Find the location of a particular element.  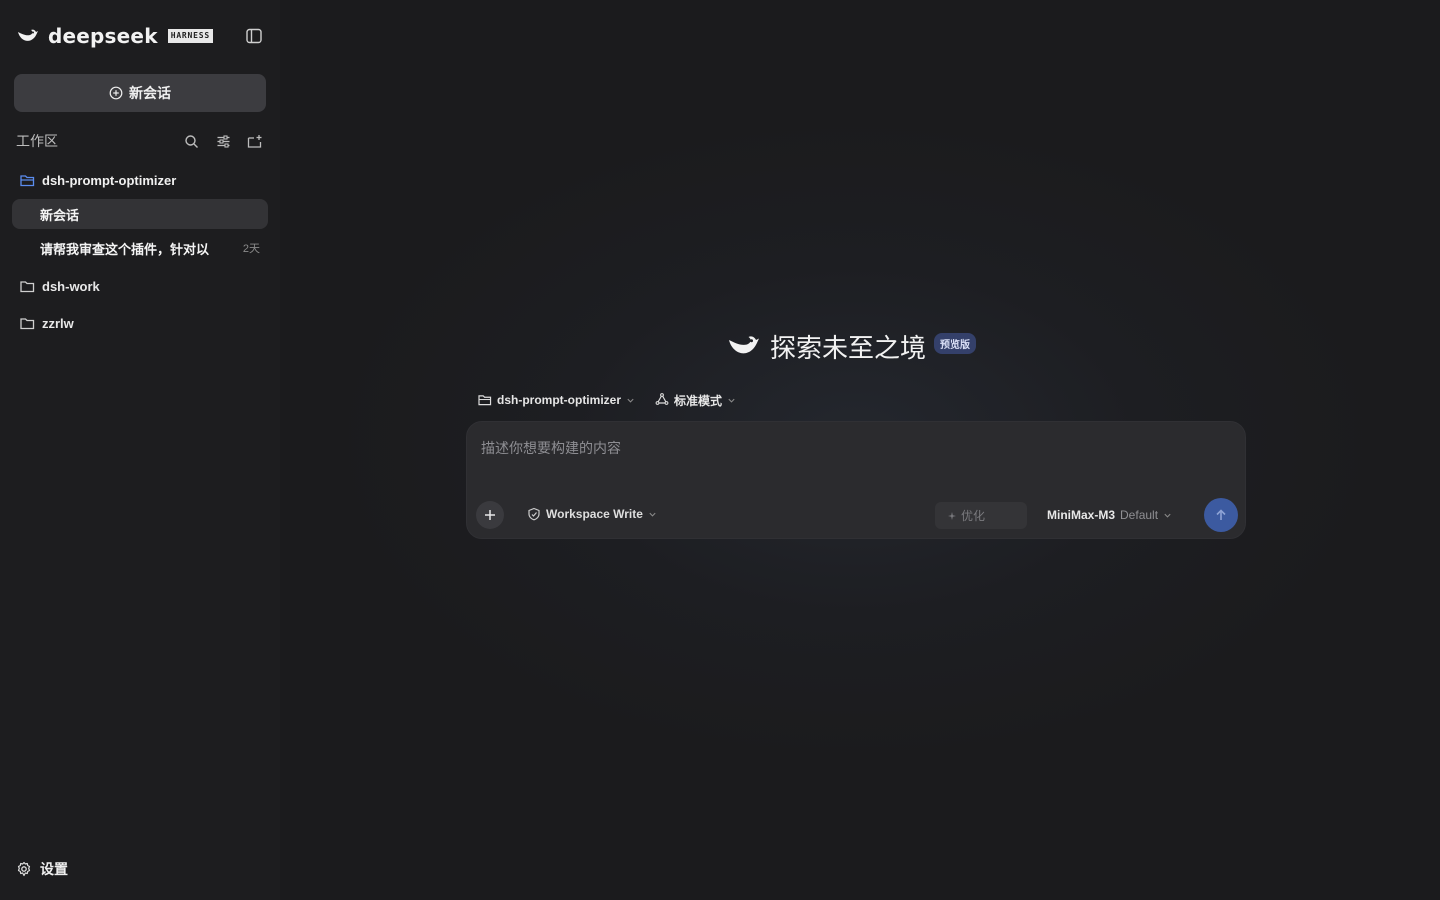

folder-open-icon is located at coordinates (28, 180).